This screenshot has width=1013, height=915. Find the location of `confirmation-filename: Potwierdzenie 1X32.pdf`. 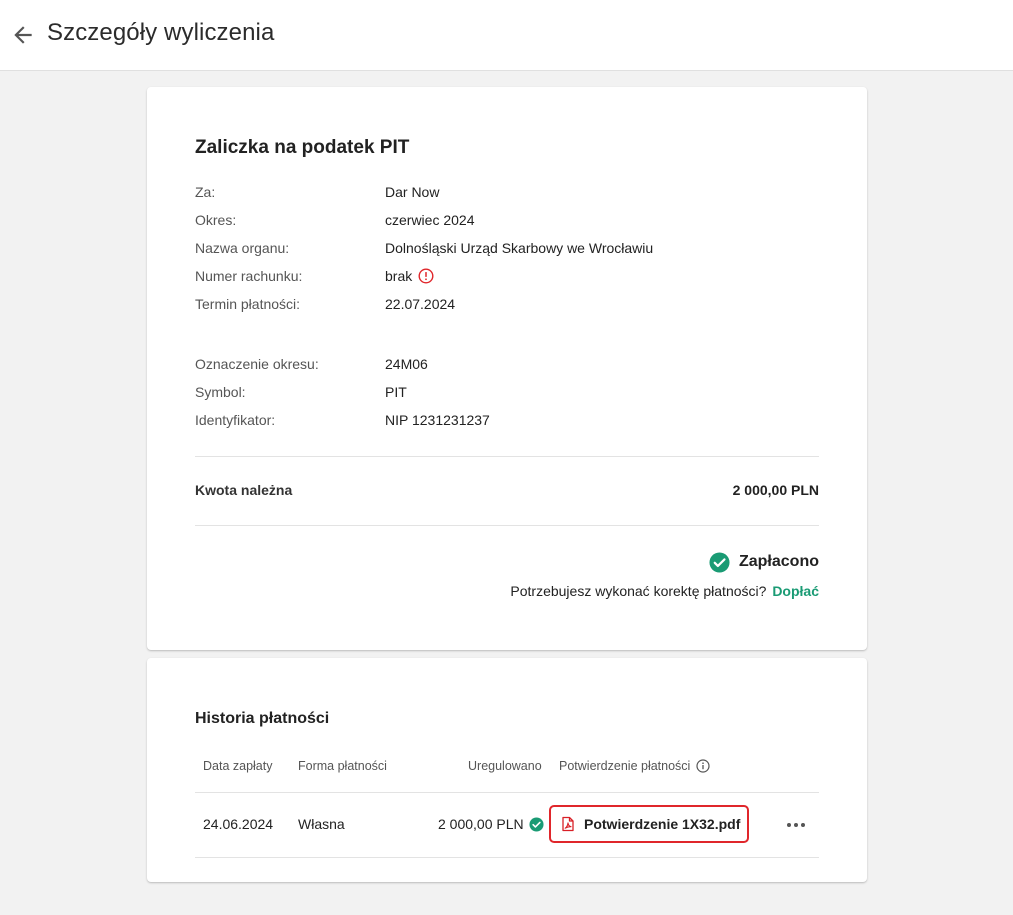

confirmation-filename: Potwierdzenie 1X32.pdf is located at coordinates (662, 824).